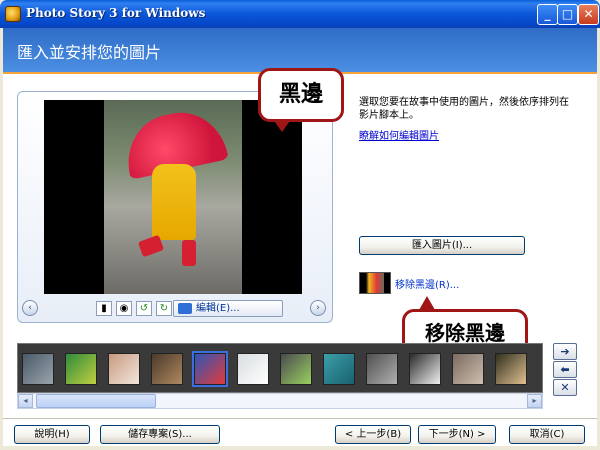 This screenshot has height=450, width=600. I want to click on preview-toolbar: ‹ ▮ ◉ ↺ ↻ 編輯(E)... ›, so click(175, 309).